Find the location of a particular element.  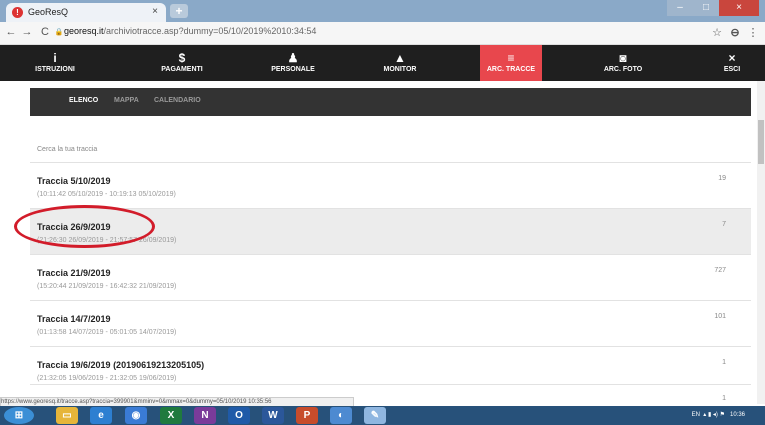

sub-navigation: ELENCO MAPPA CALENDARIO is located at coordinates (390, 102).